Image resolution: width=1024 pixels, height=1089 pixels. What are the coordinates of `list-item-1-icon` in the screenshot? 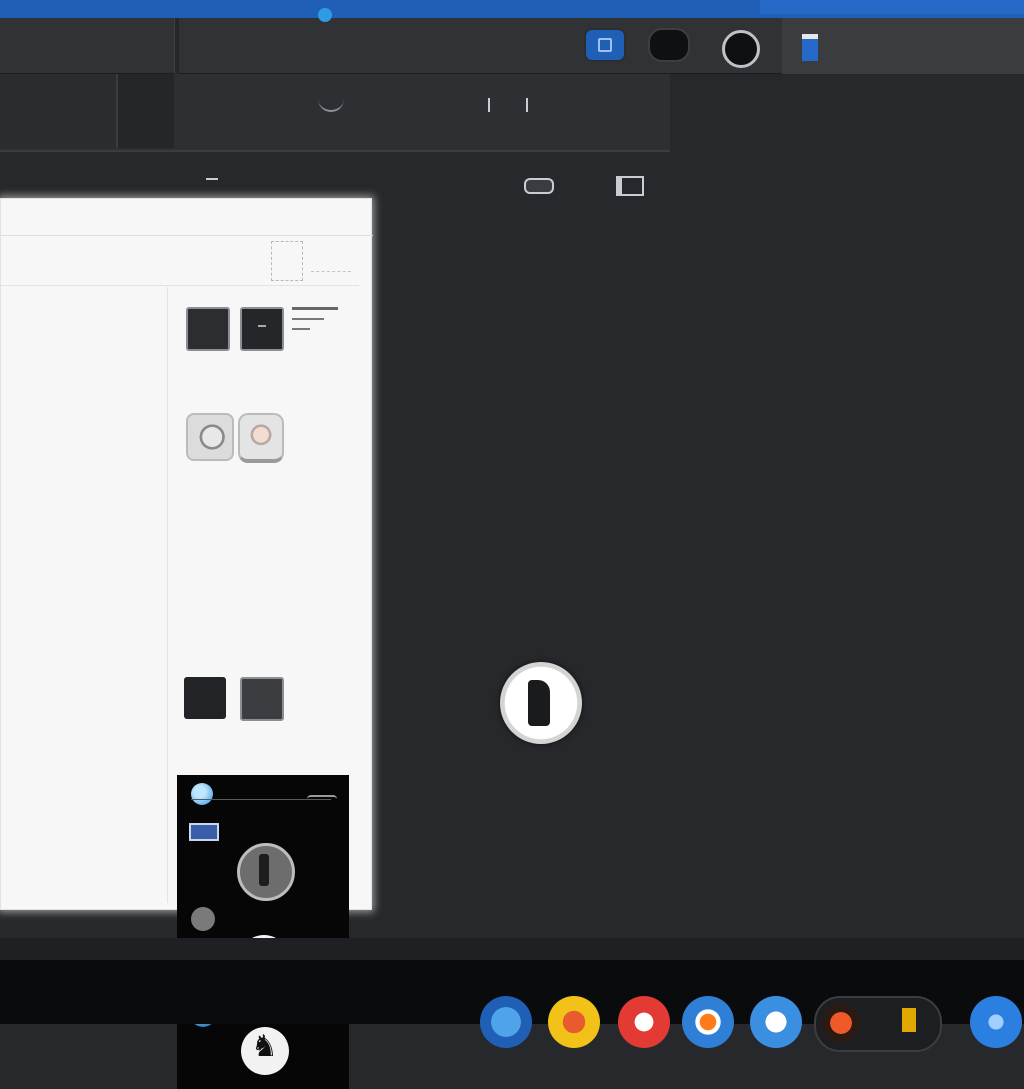 It's located at (202, 794).